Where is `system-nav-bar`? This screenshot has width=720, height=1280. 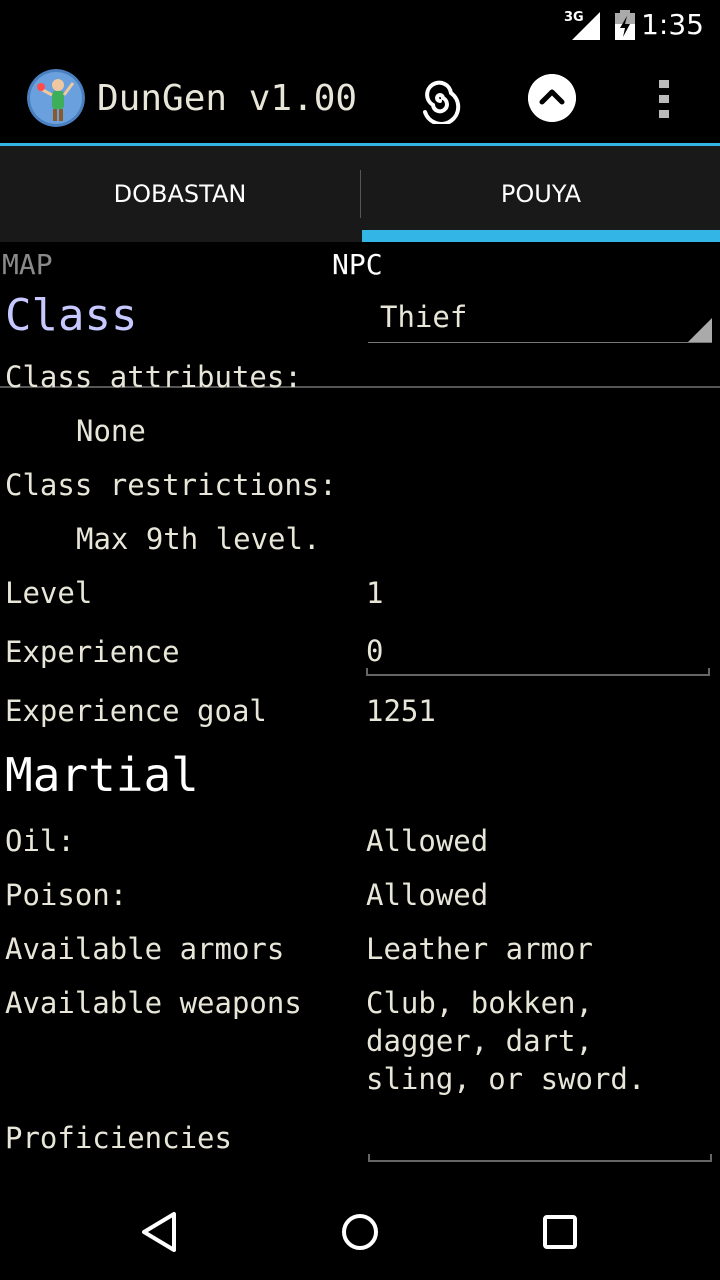
system-nav-bar is located at coordinates (360, 1232).